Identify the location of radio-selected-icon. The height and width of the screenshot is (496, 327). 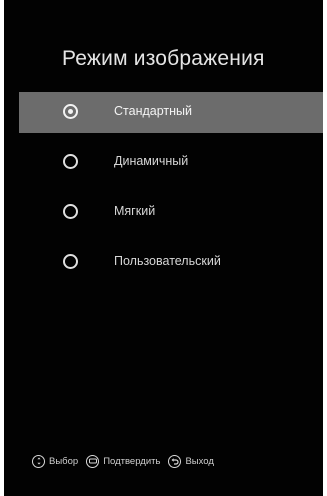
(70, 111).